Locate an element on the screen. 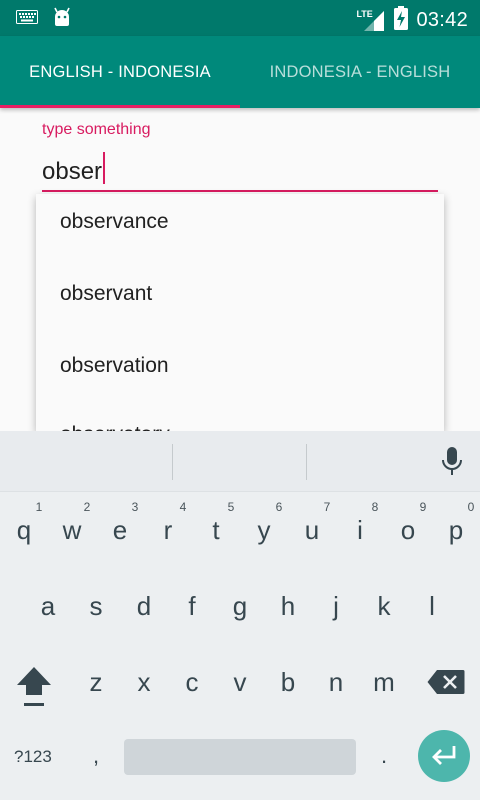  search-label: type something is located at coordinates (96, 129).